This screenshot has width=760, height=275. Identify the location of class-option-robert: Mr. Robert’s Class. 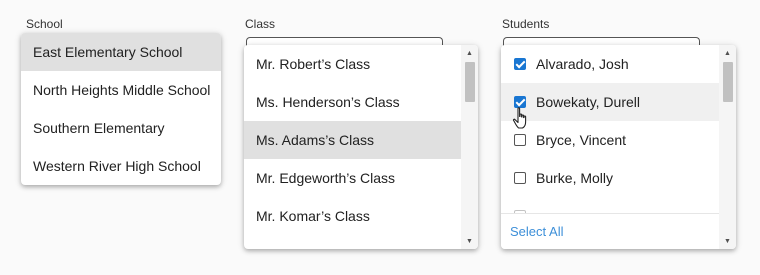
(352, 64).